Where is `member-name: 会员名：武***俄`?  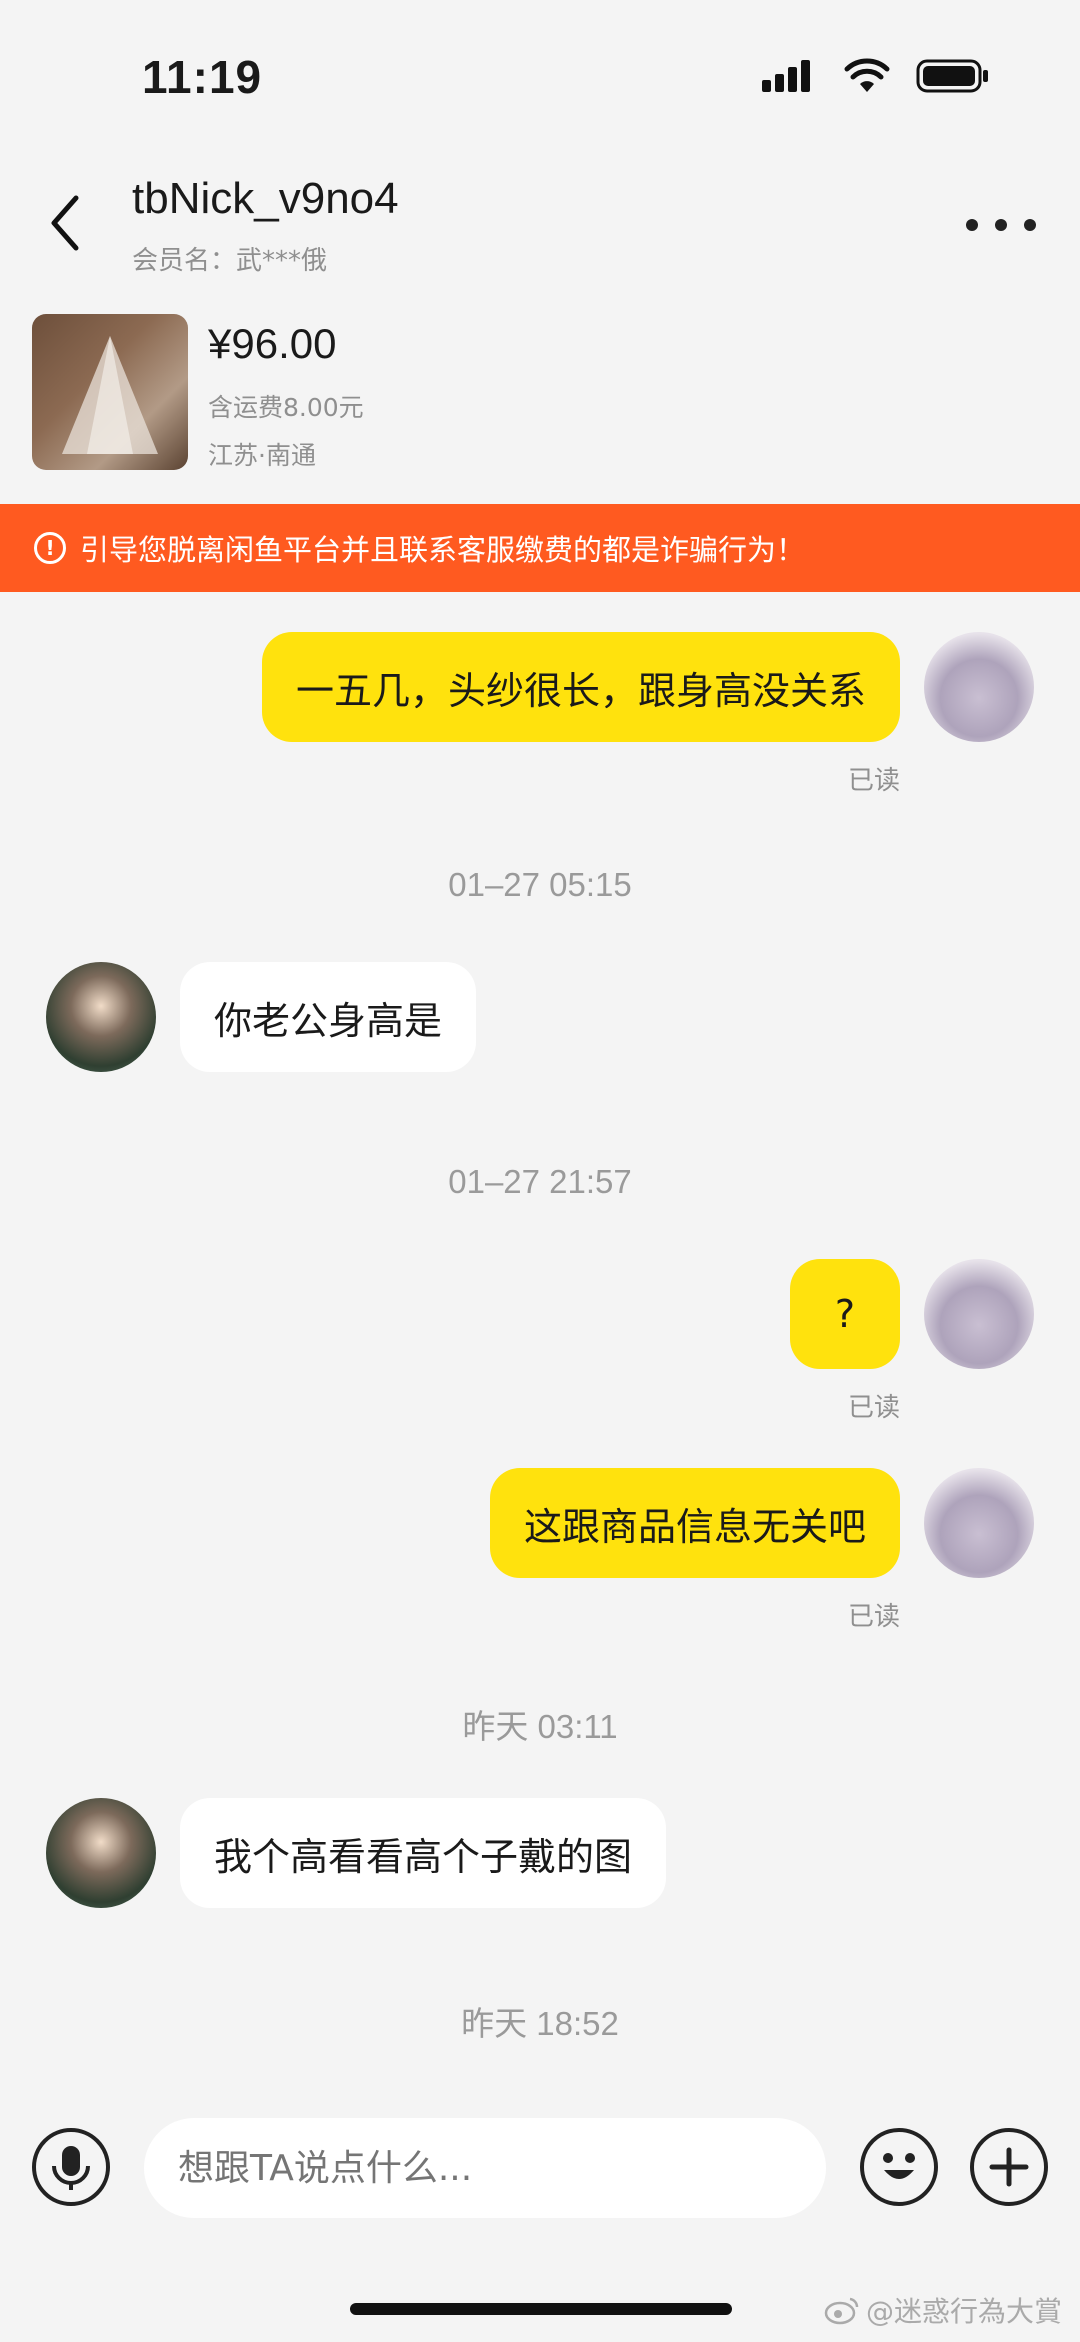
member-name: 会员名：武***俄 is located at coordinates (230, 261).